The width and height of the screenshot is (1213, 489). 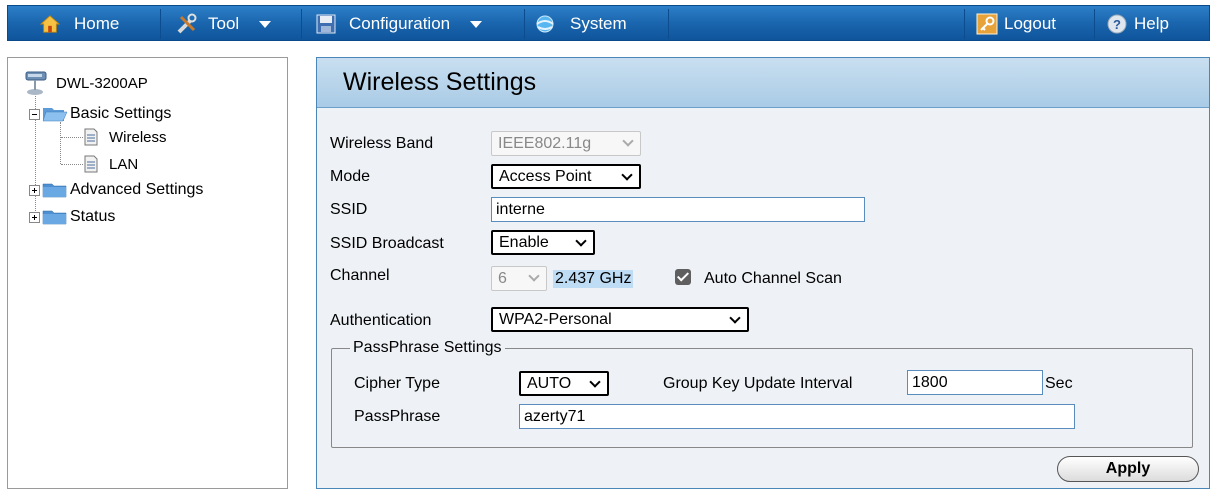 I want to click on passphrase-settings-legend: PassPhrase Settings, so click(x=427, y=348).